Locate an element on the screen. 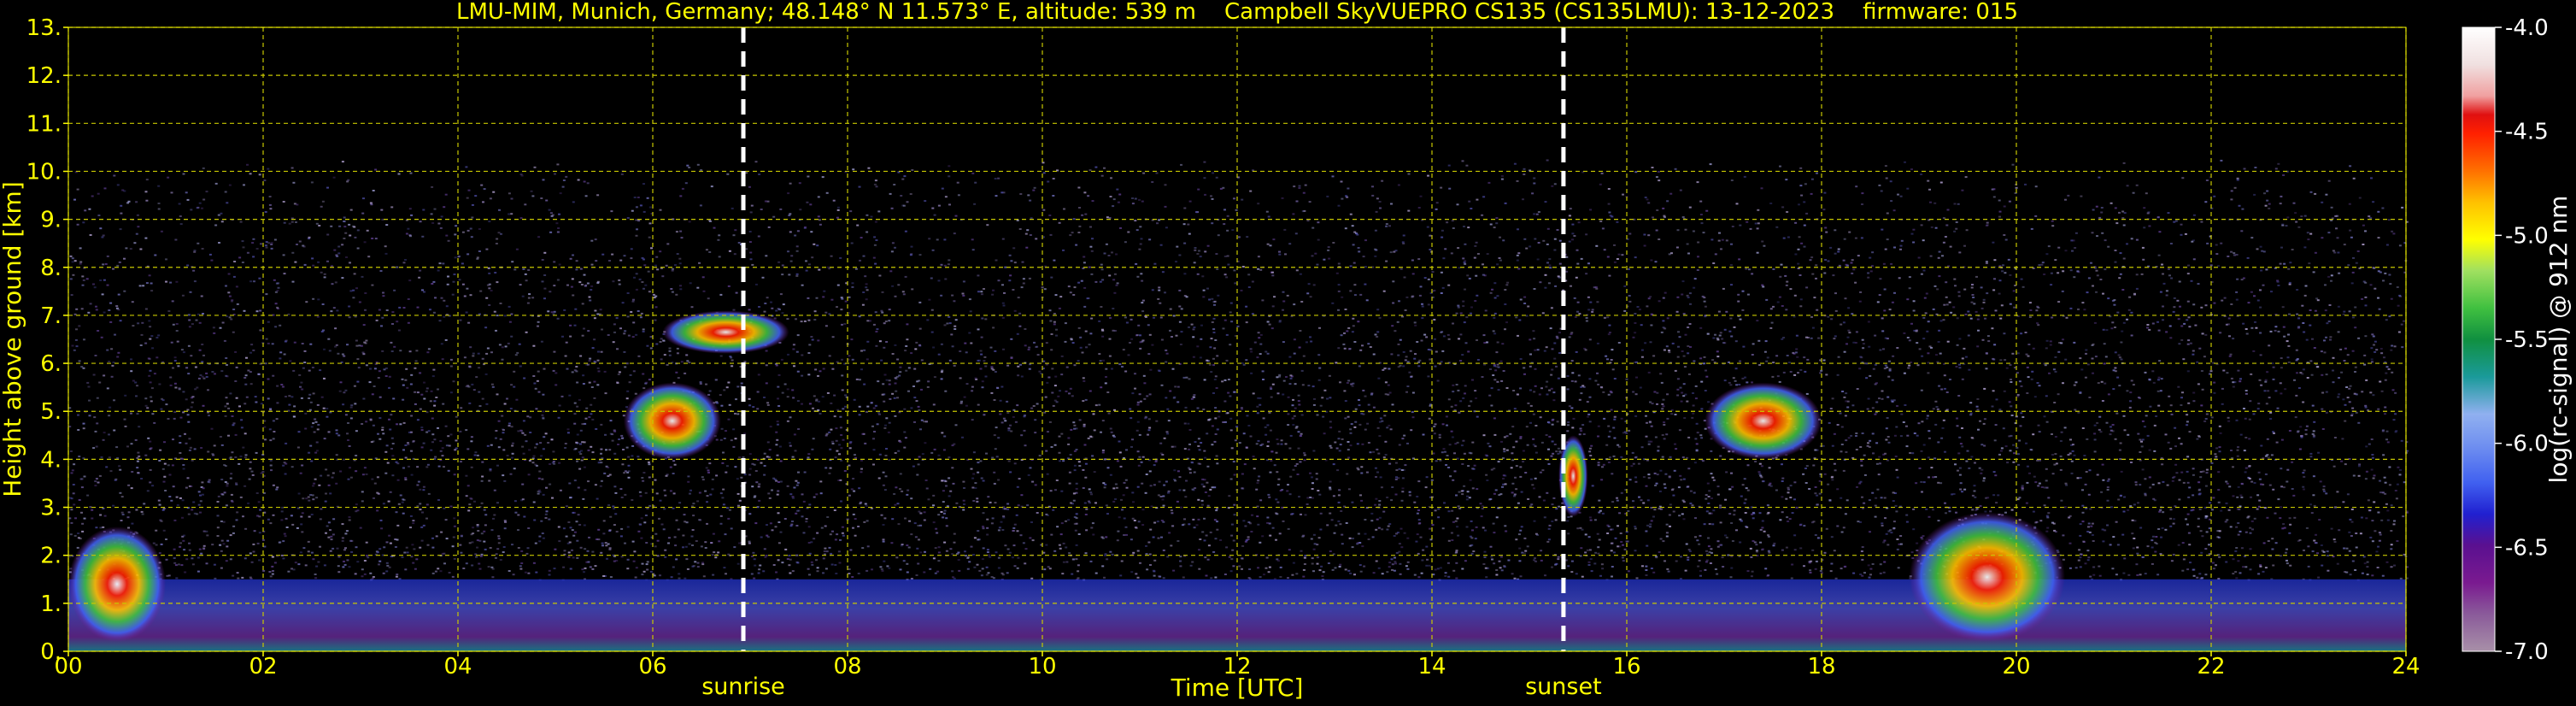 The height and width of the screenshot is (706, 2576). x-tick-label: 16 is located at coordinates (1626, 667).